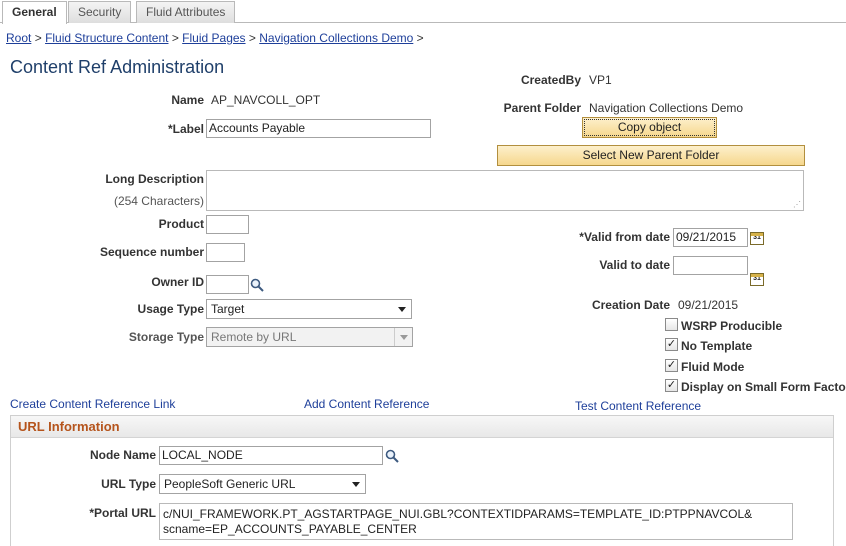 This screenshot has width=846, height=546. I want to click on tab-security: Security, so click(100, 12).